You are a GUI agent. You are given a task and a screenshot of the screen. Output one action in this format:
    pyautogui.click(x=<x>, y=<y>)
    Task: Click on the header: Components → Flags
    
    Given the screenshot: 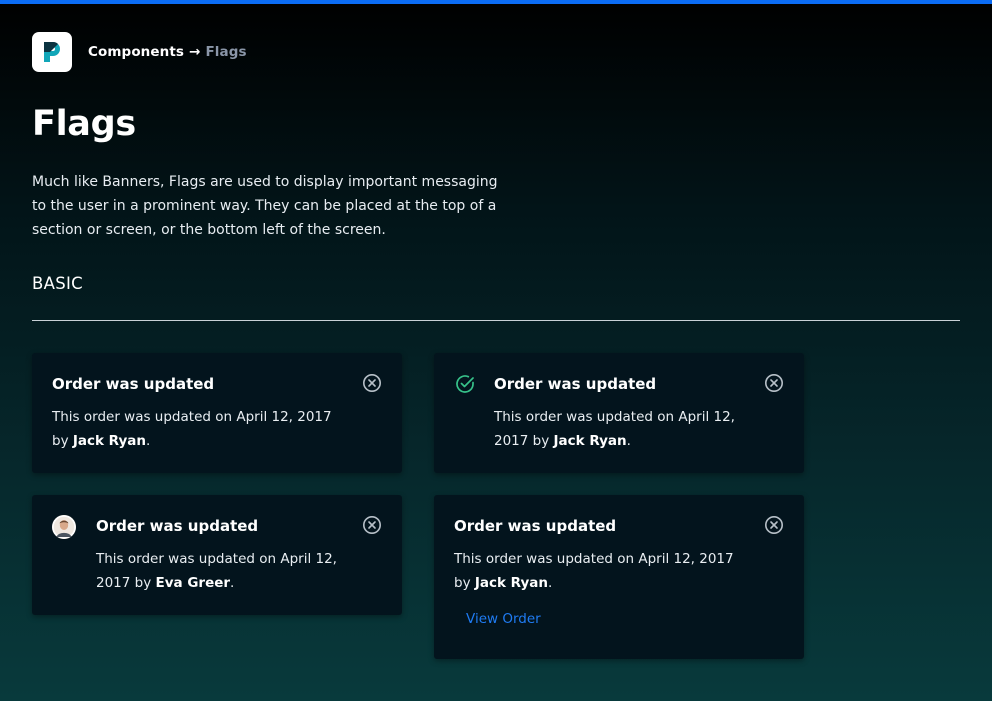 What is the action you would take?
    pyautogui.click(x=139, y=52)
    